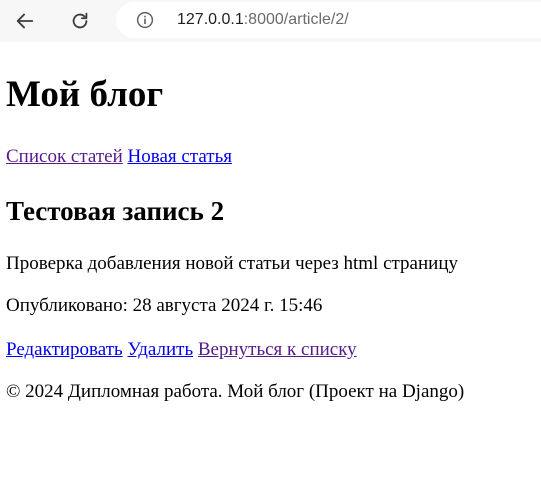 Image resolution: width=541 pixels, height=493 pixels. I want to click on arrow-left-icon, so click(25, 21).